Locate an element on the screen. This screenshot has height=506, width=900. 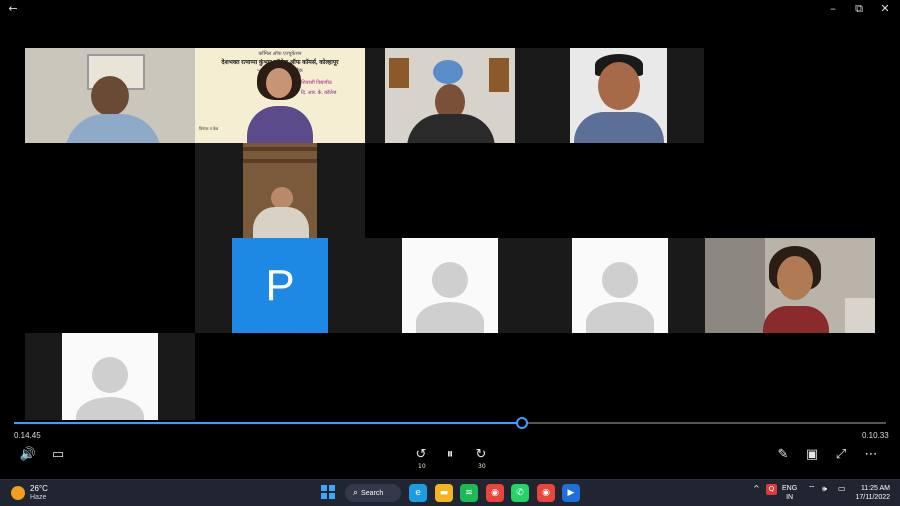
participant-tile-6: P is located at coordinates (280, 285).